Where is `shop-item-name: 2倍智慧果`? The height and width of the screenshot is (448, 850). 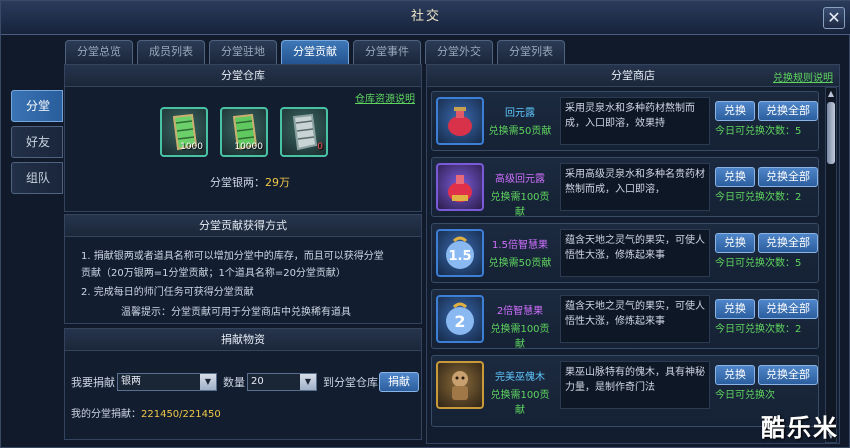
shop-item-name: 2倍智慧果 is located at coordinates (520, 311).